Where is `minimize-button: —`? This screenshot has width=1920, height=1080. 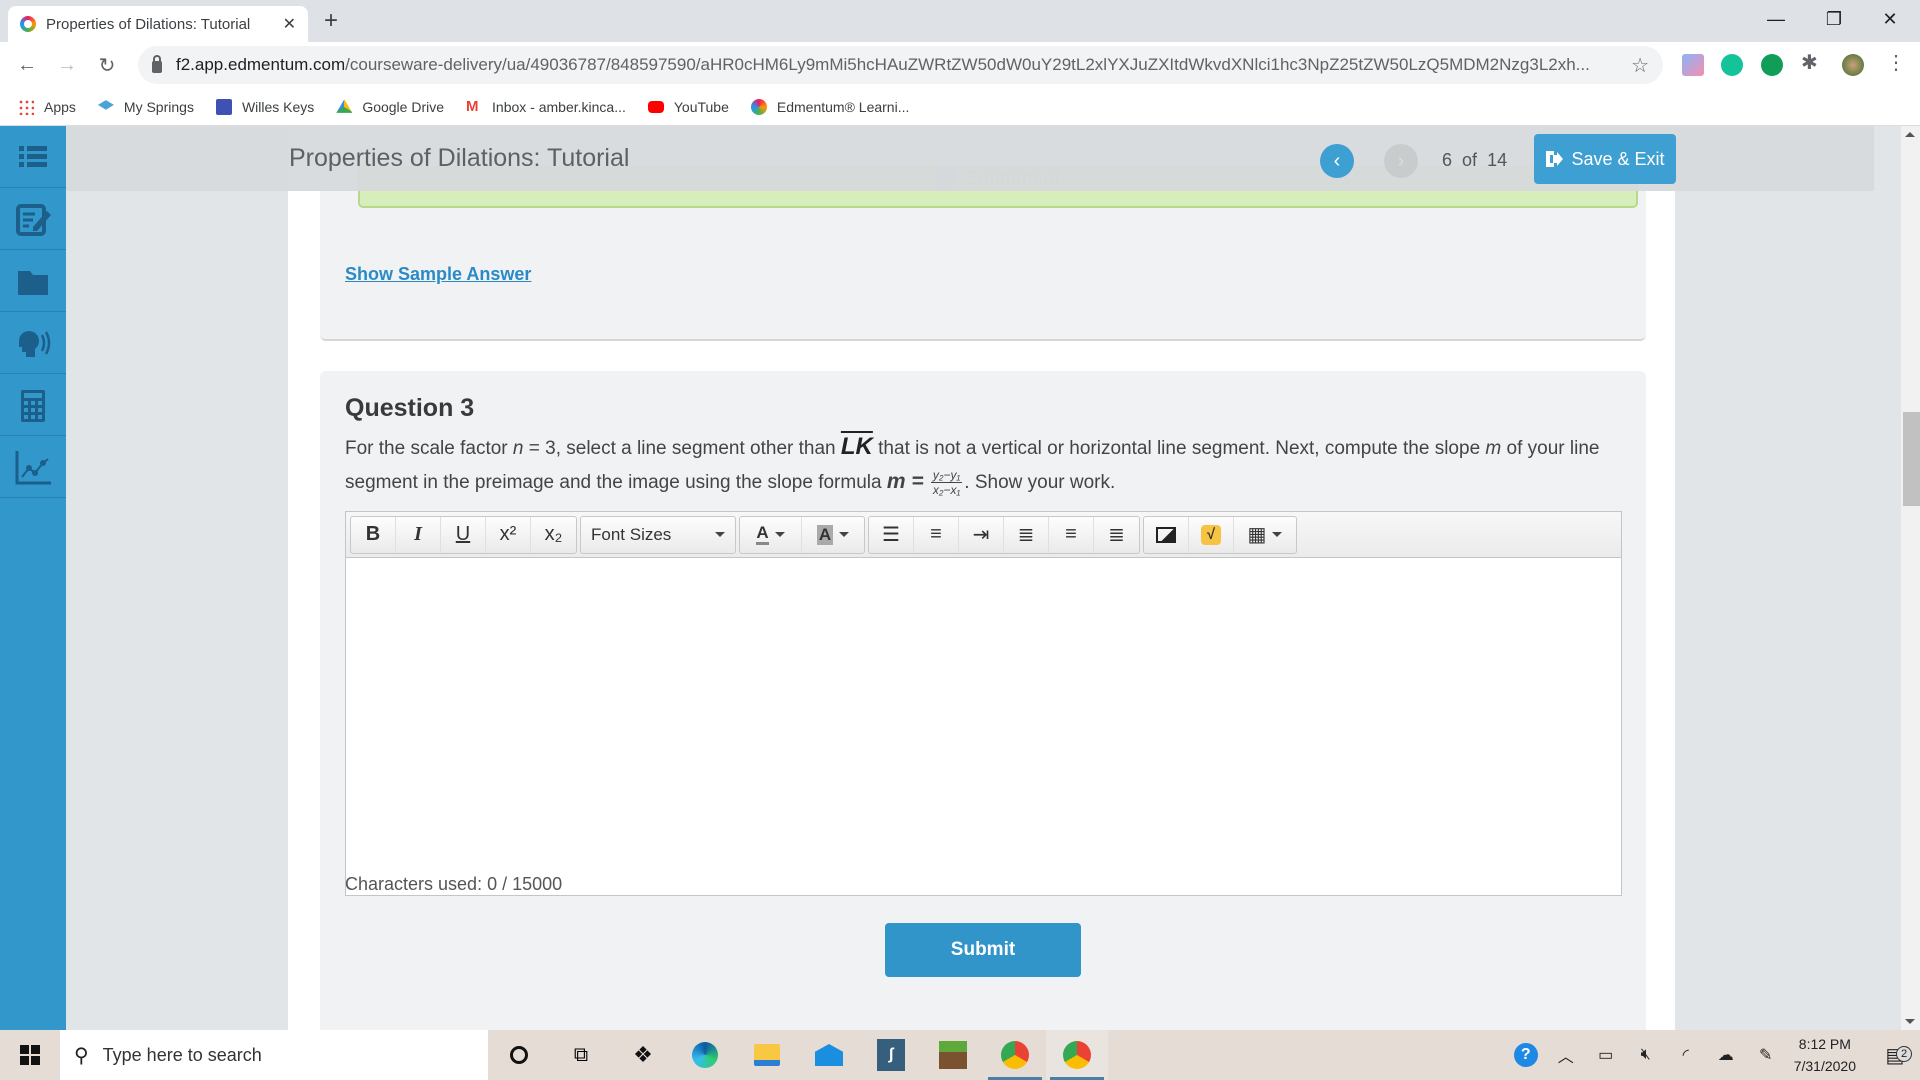
minimize-button: — is located at coordinates (1776, 19).